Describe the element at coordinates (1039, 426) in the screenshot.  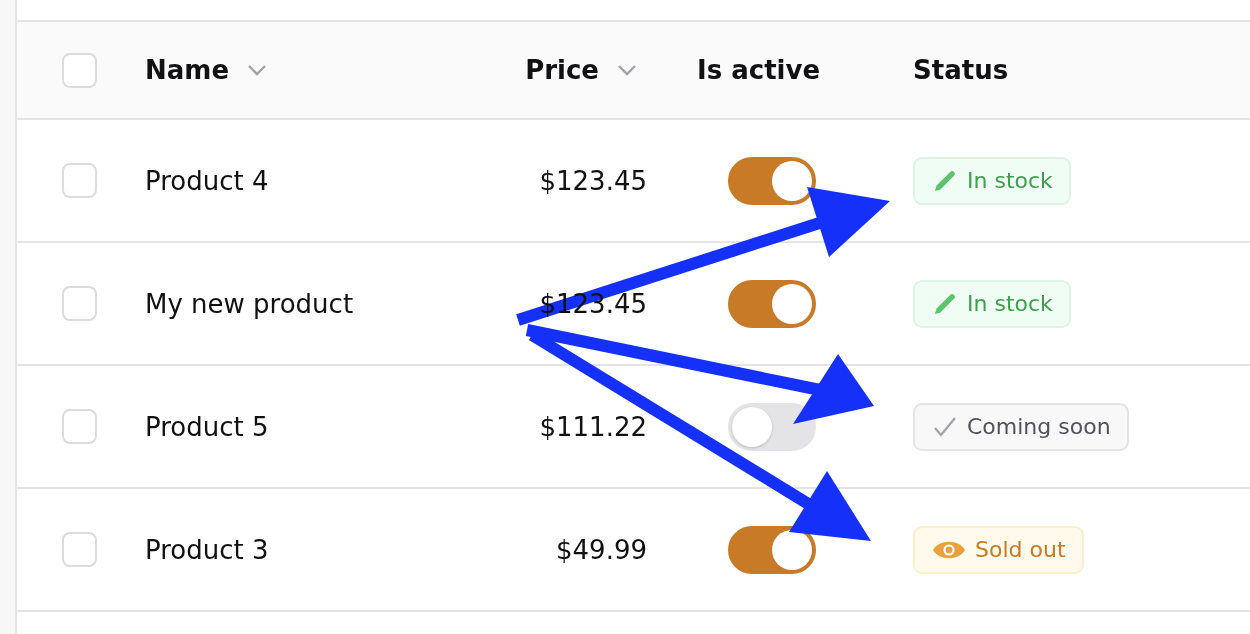
I see `status-label: Coming soon` at that location.